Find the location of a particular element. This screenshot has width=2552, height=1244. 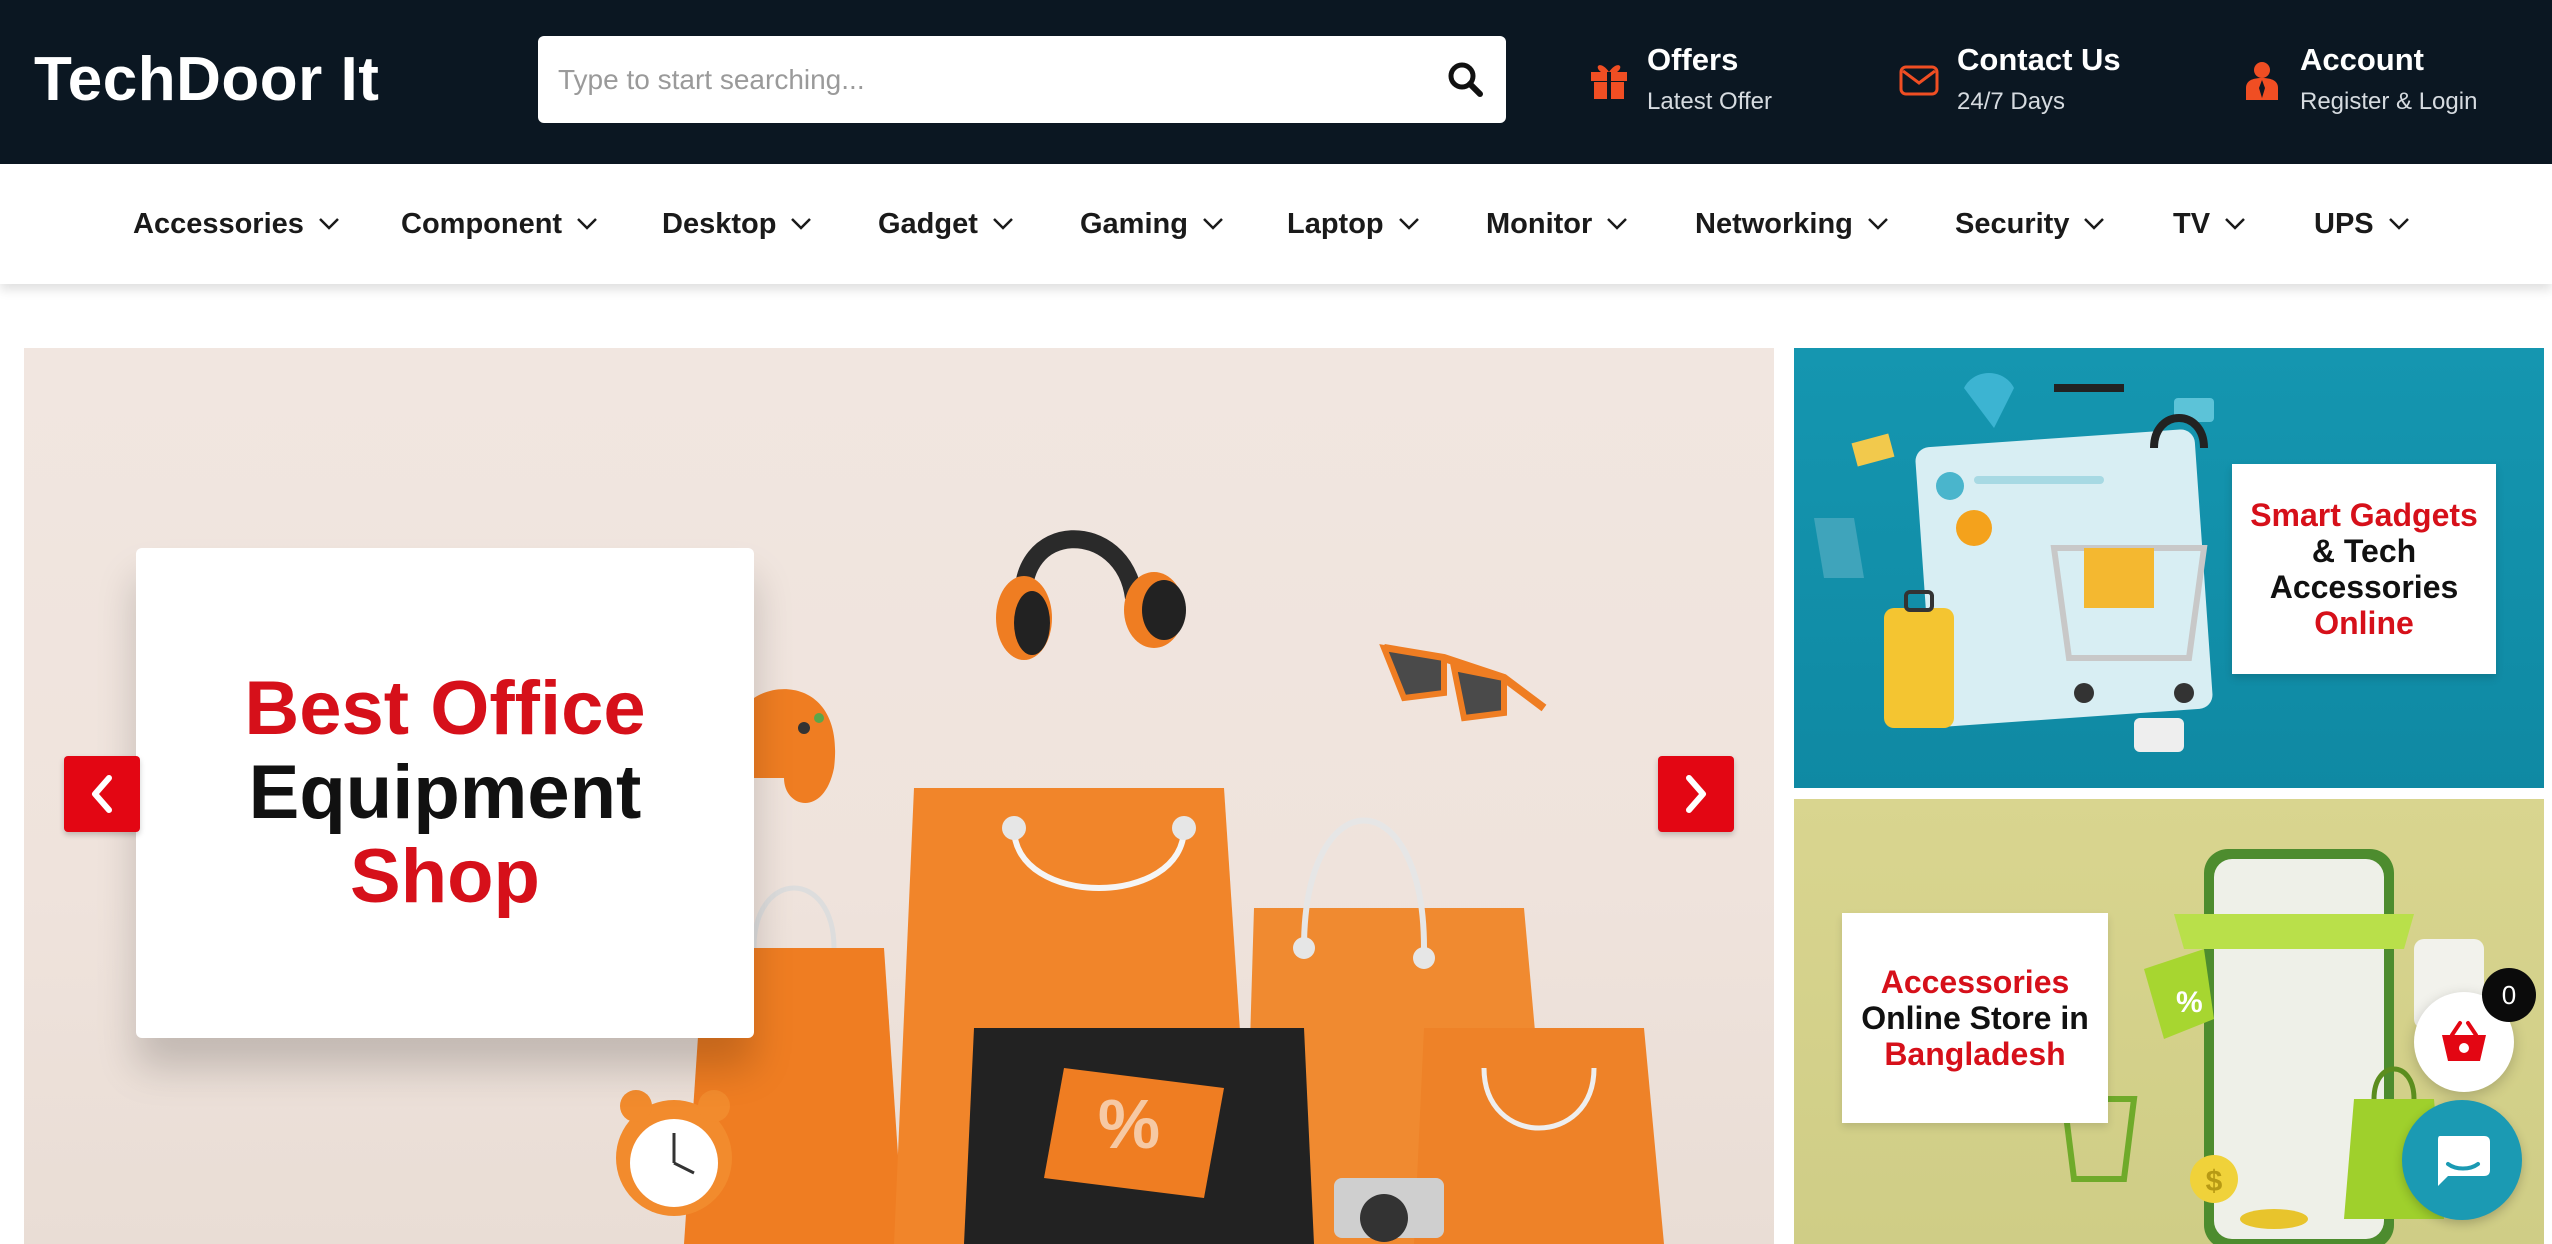

nav-item-component: Component is located at coordinates (499, 224).